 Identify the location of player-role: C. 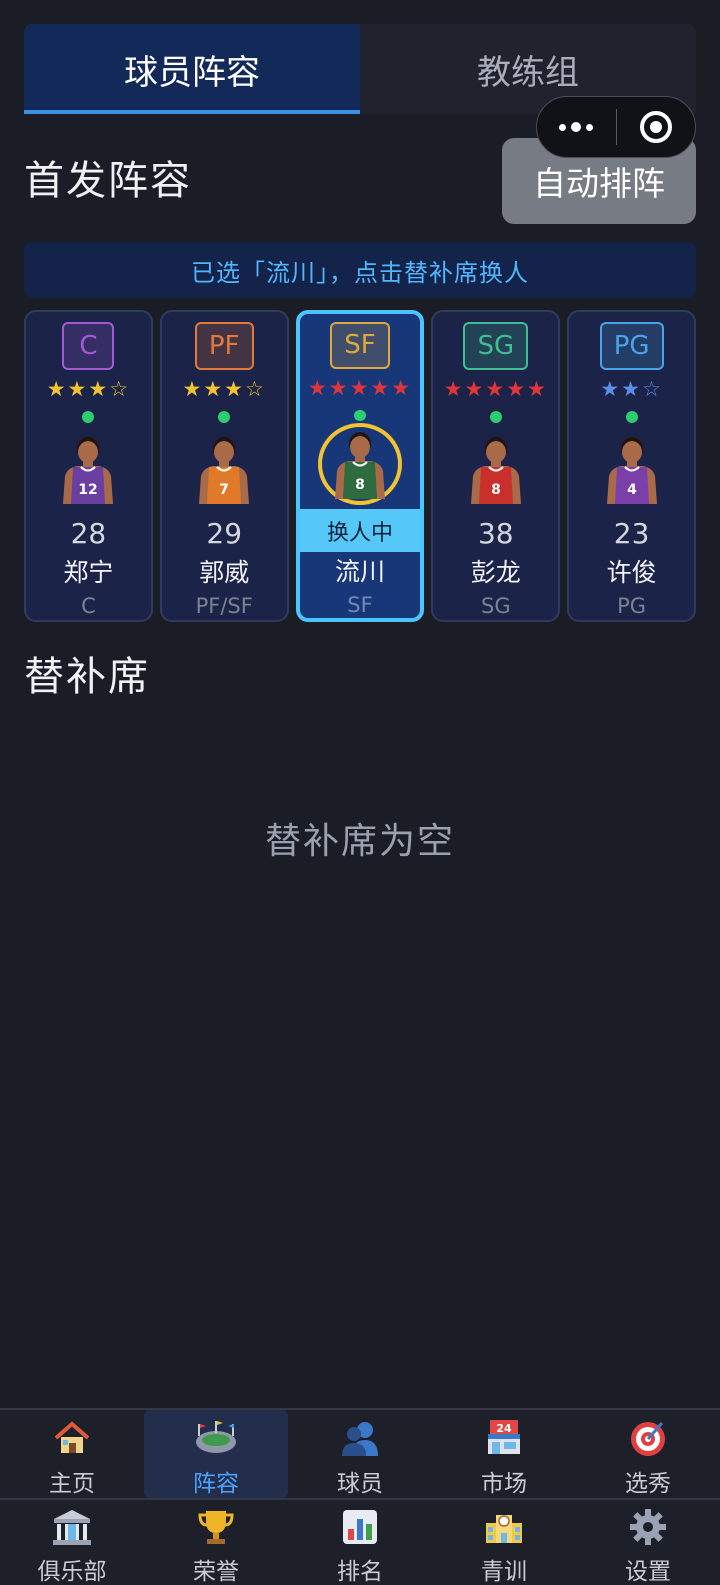
(88, 606).